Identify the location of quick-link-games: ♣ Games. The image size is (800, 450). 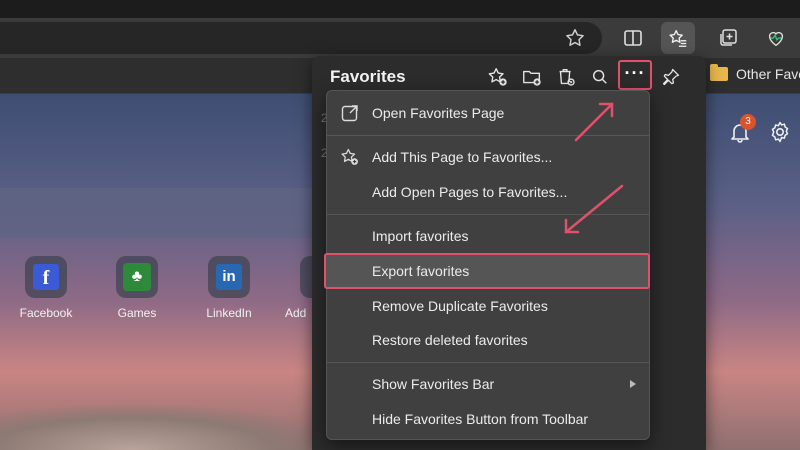
(137, 288).